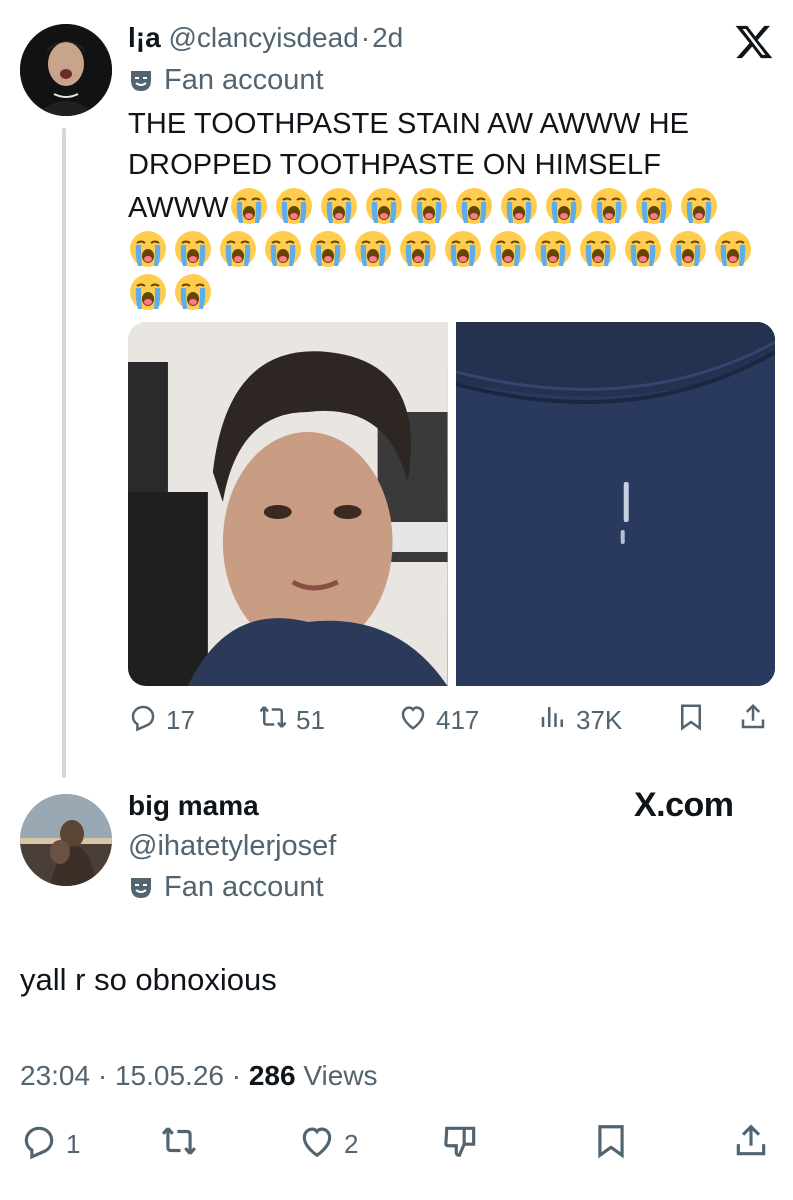  I want to click on views-total: 286, so click(272, 1075).